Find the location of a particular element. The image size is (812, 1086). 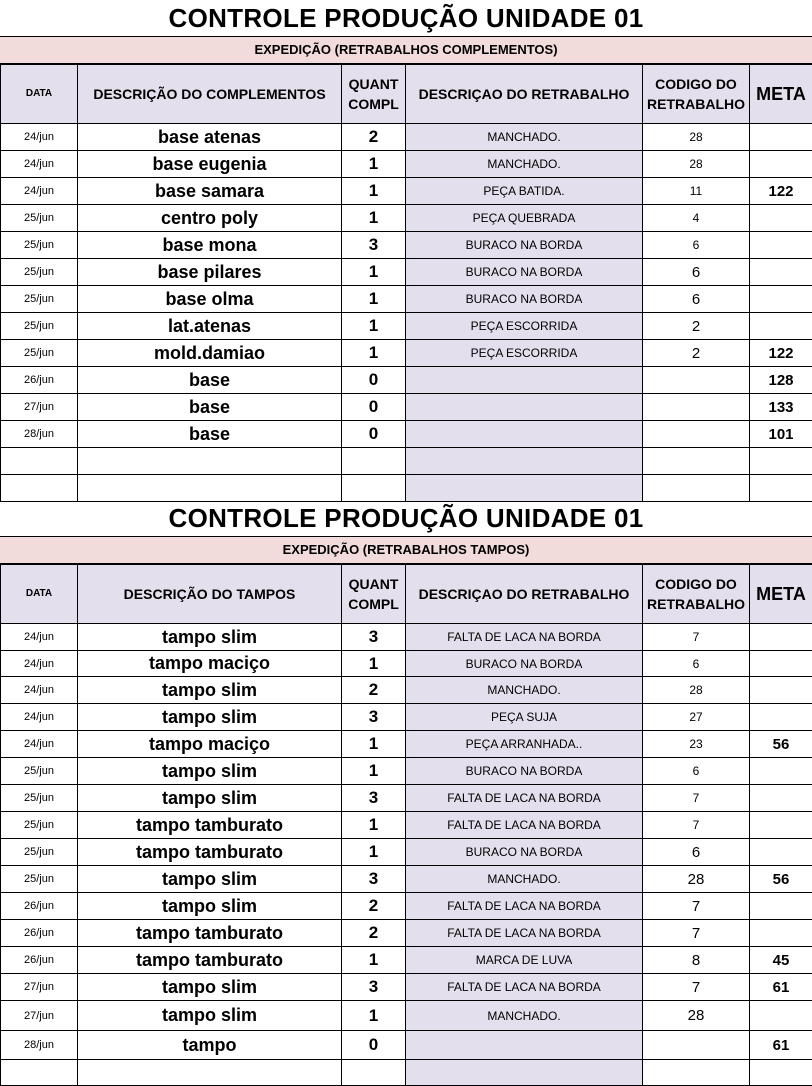

table-row is located at coordinates (406, 488).